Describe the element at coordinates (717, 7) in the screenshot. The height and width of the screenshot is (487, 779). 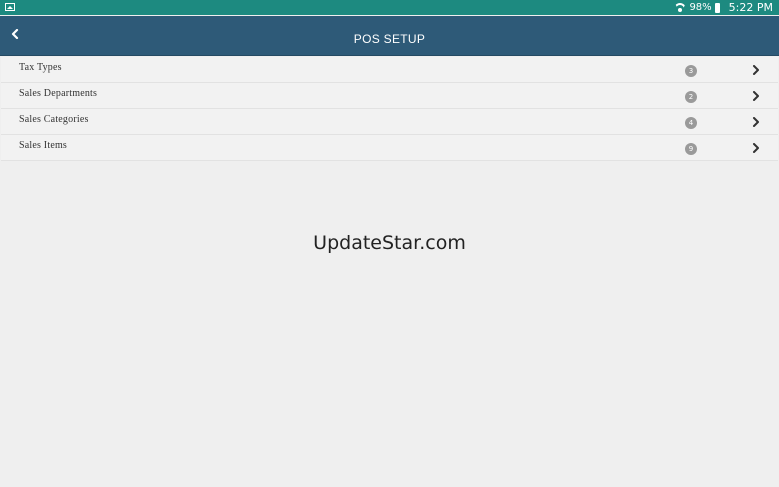
I see `battery-icon` at that location.